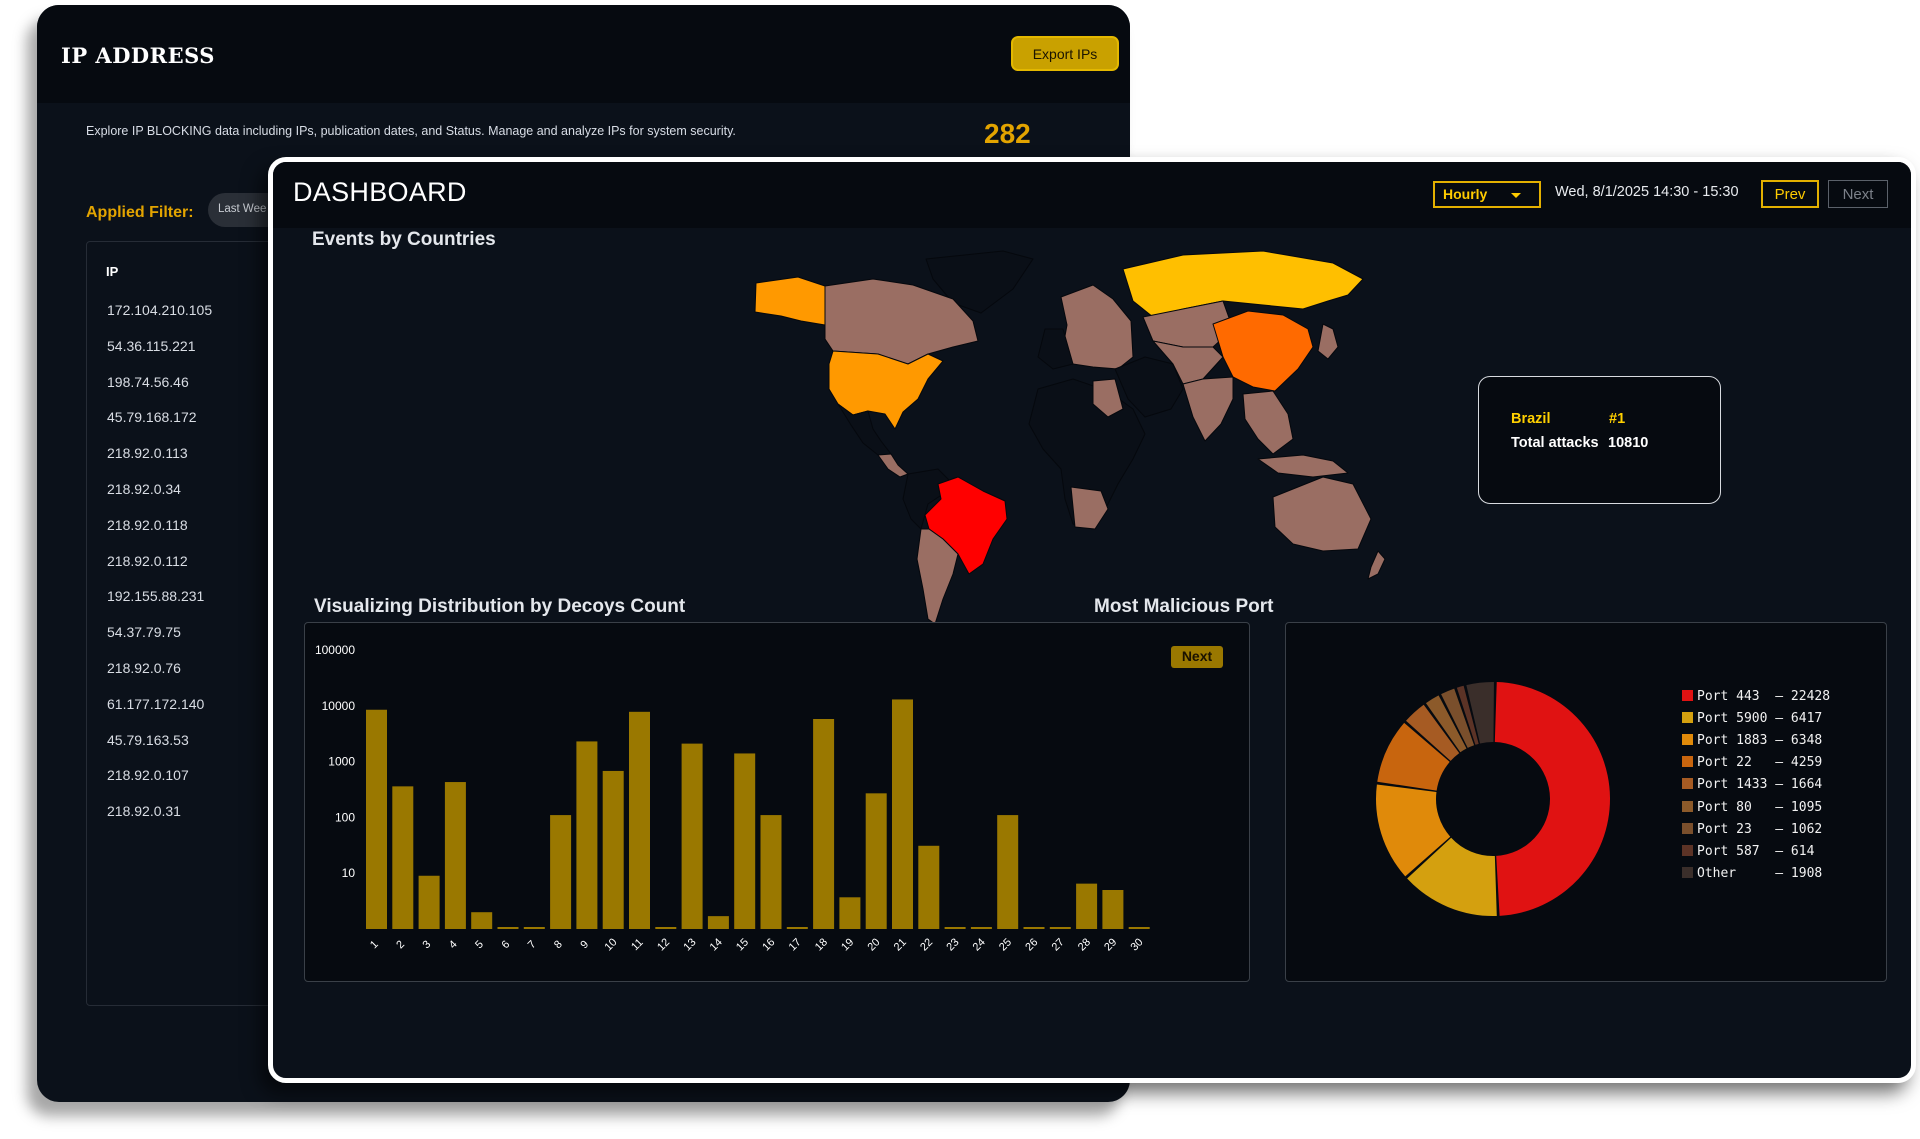  Describe the element at coordinates (1031, 944) in the screenshot. I see `x-tick-label: 26` at that location.